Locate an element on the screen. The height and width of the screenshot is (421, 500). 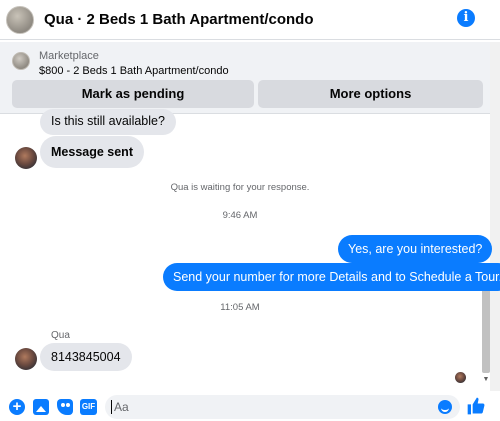
message-bubble-incoming: Message sent is located at coordinates (92, 152).